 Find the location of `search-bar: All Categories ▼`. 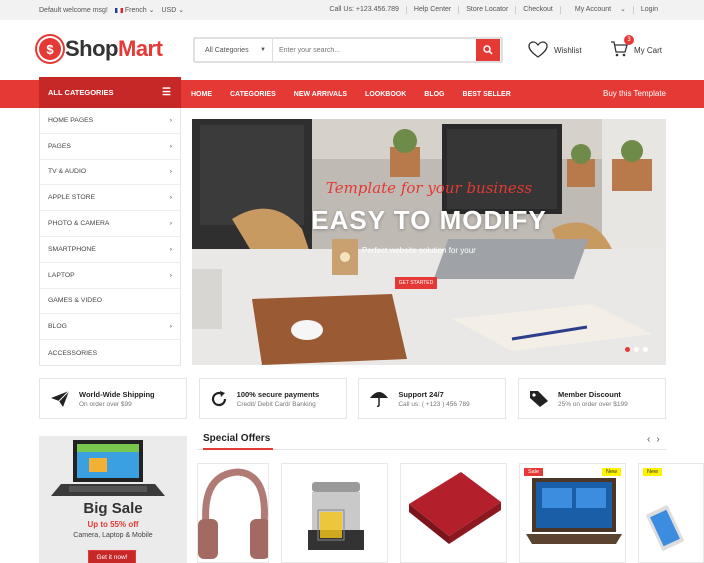

search-bar: All Categories ▼ is located at coordinates (348, 50).